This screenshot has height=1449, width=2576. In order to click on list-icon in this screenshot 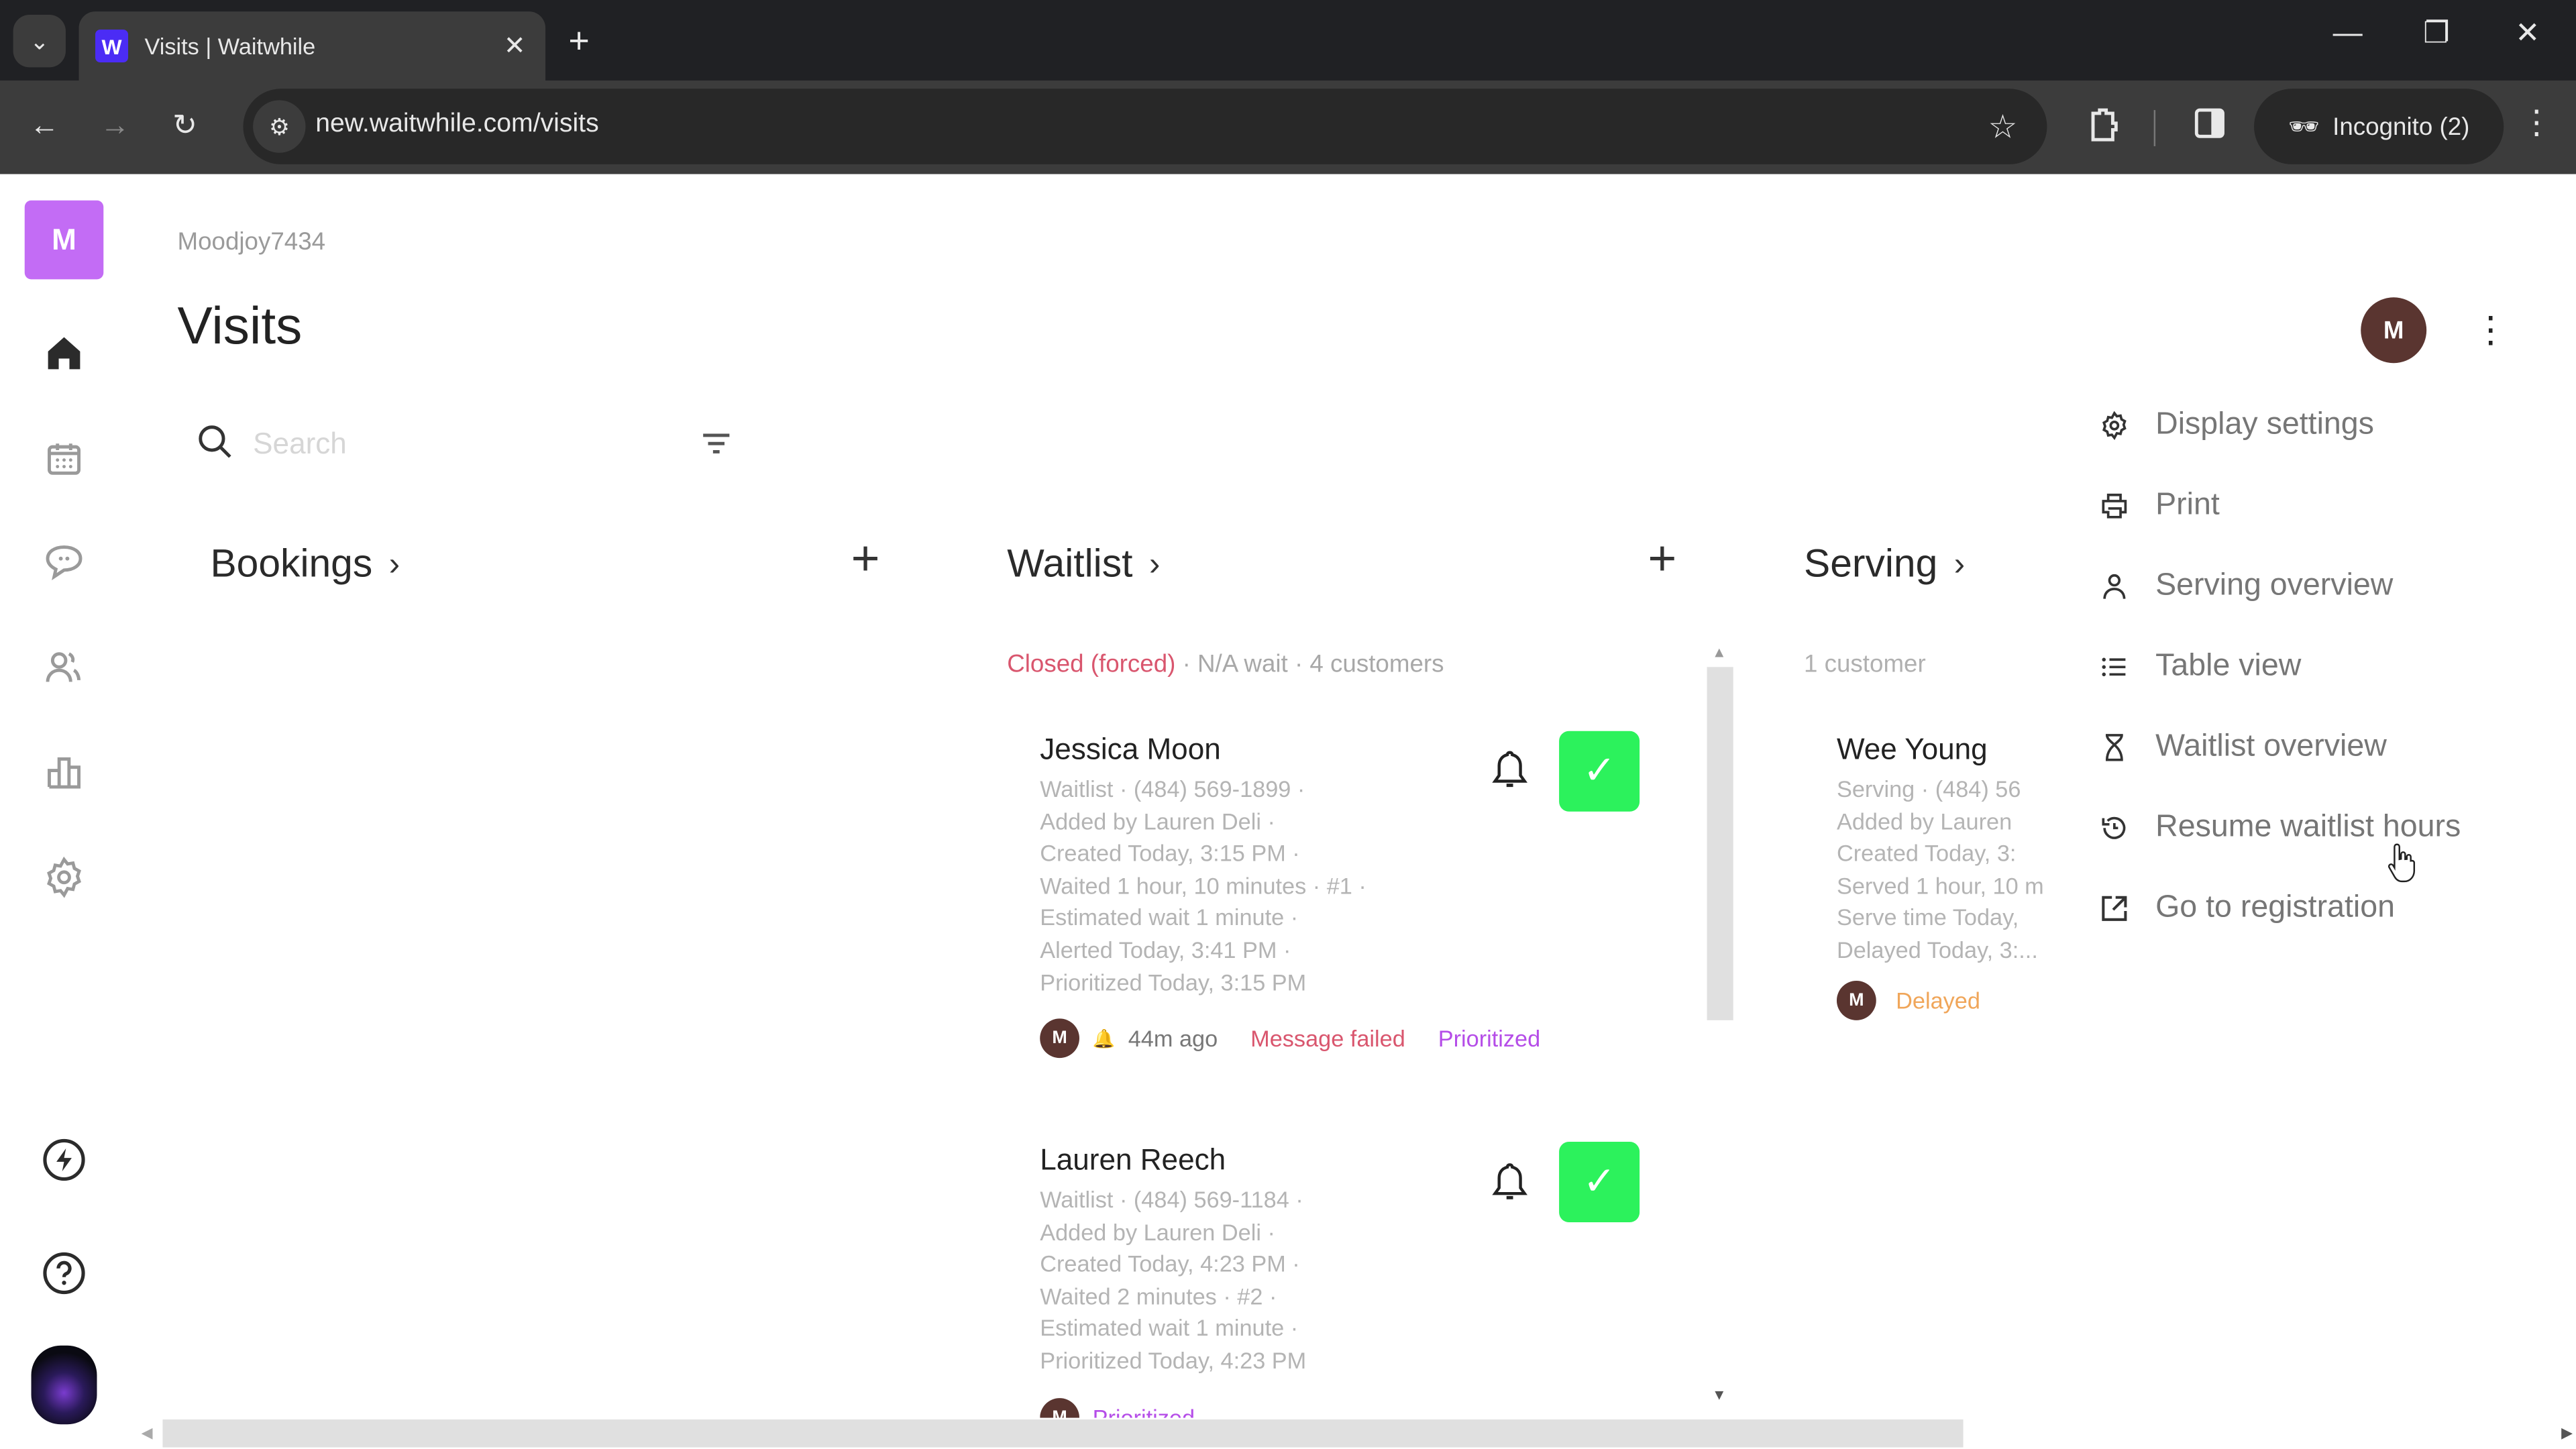, I will do `click(2114, 666)`.